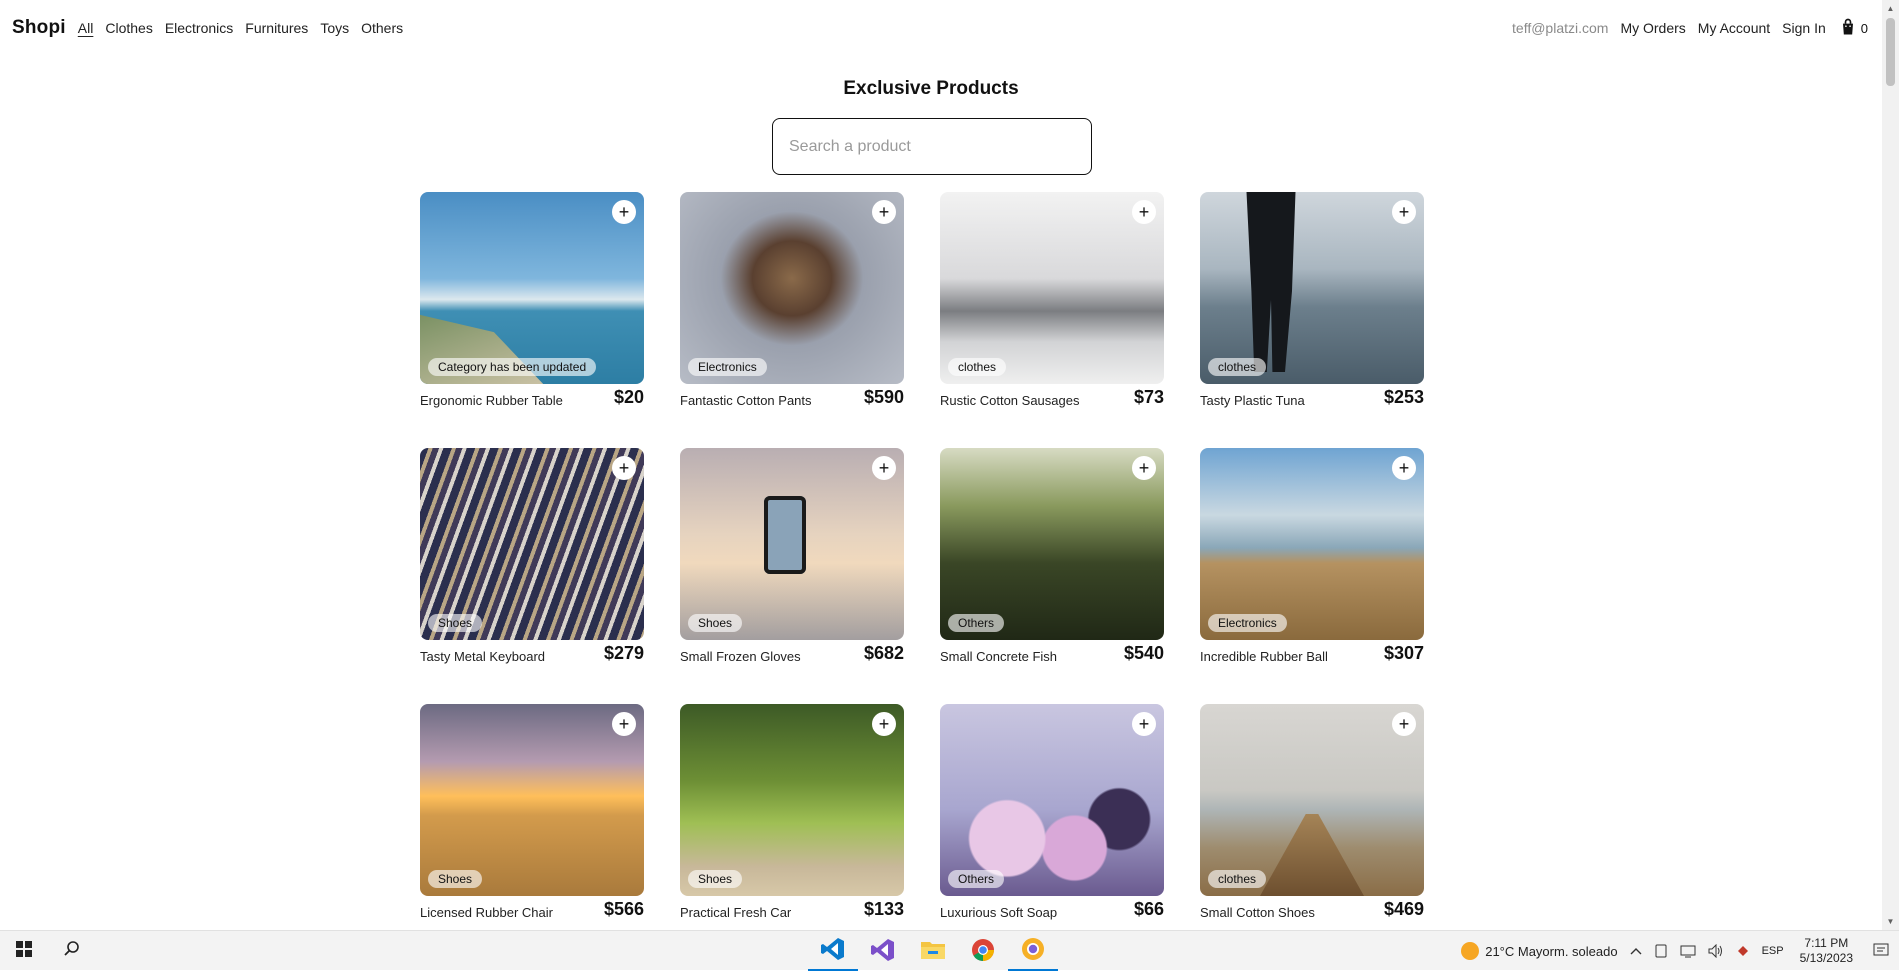 Image resolution: width=1899 pixels, height=971 pixels. I want to click on product-price: $469, so click(1404, 909).